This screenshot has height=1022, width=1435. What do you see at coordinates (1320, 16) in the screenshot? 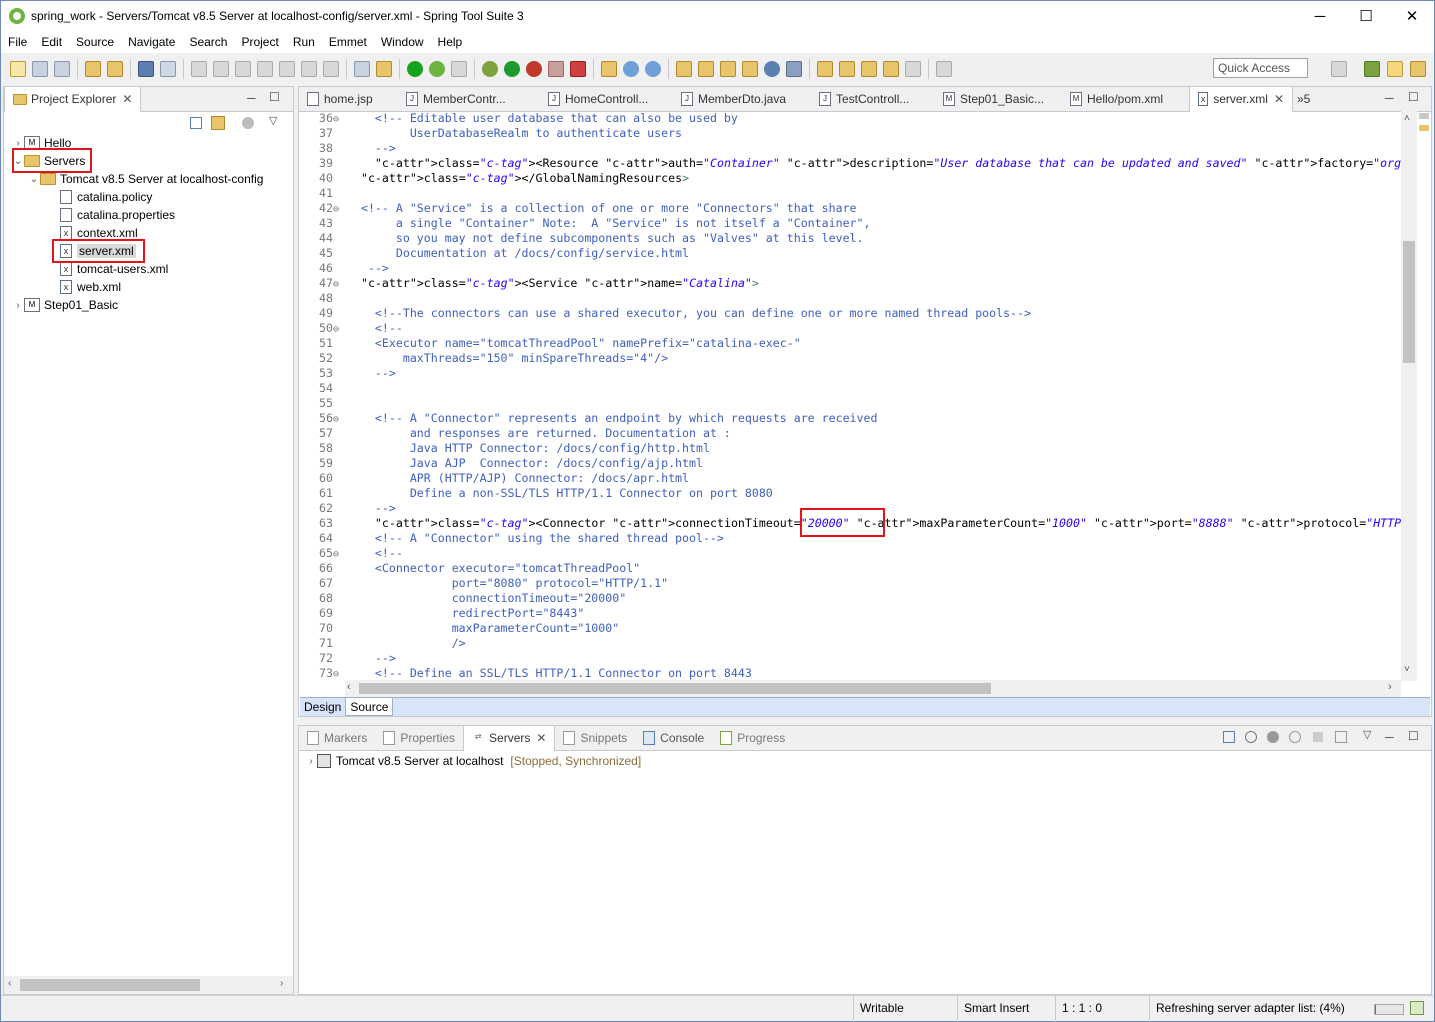
I see `minimize-button: ─` at bounding box center [1320, 16].